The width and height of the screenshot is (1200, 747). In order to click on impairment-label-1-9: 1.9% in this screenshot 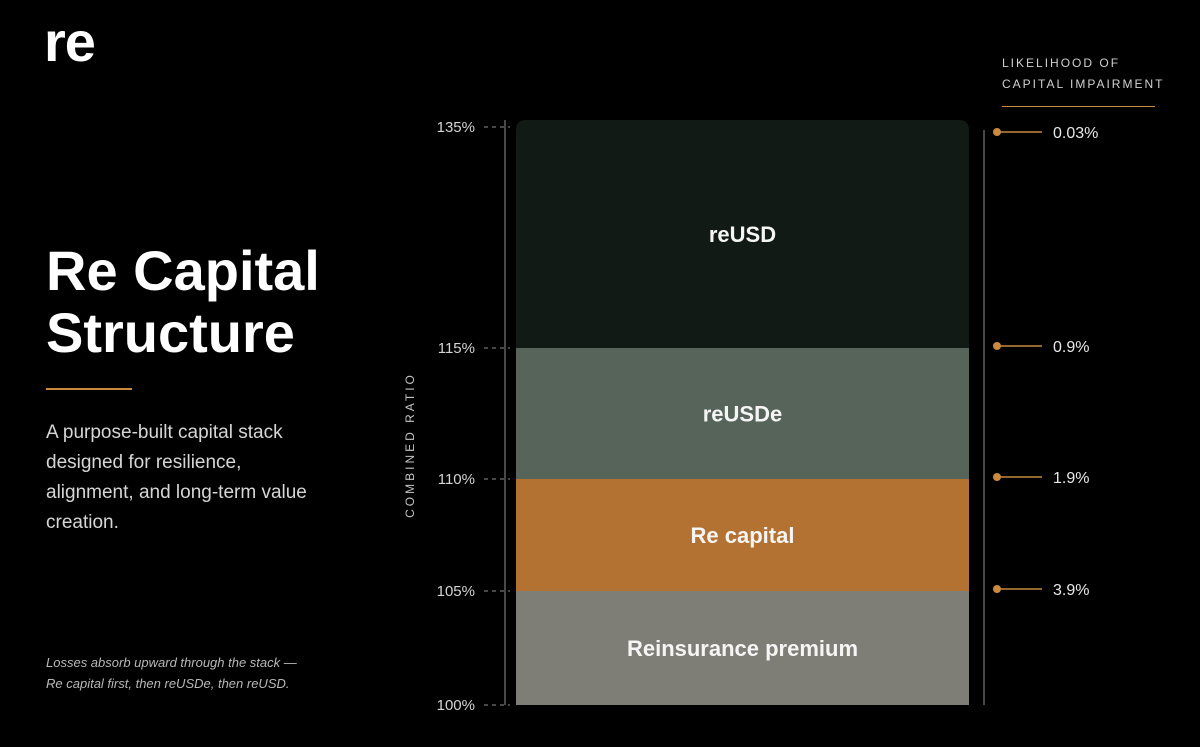, I will do `click(1071, 478)`.